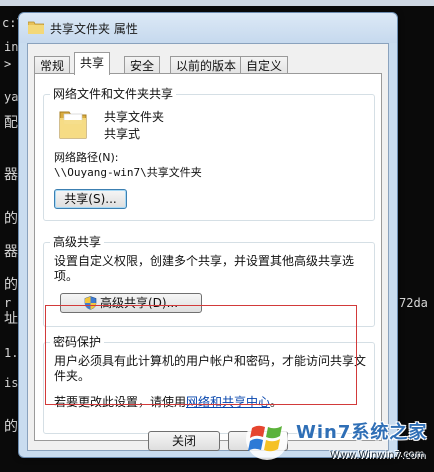 Image resolution: width=434 pixels, height=472 pixels. I want to click on tab-general: 常规, so click(52, 65).